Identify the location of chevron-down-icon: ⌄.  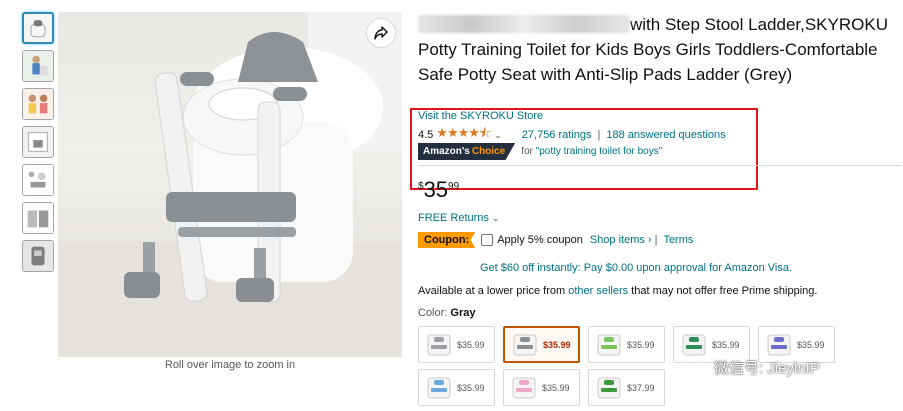
(495, 218).